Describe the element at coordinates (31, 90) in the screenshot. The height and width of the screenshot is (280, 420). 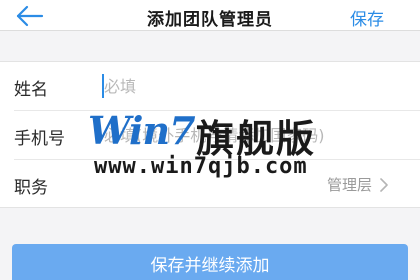
I see `name-label: 姓名` at that location.